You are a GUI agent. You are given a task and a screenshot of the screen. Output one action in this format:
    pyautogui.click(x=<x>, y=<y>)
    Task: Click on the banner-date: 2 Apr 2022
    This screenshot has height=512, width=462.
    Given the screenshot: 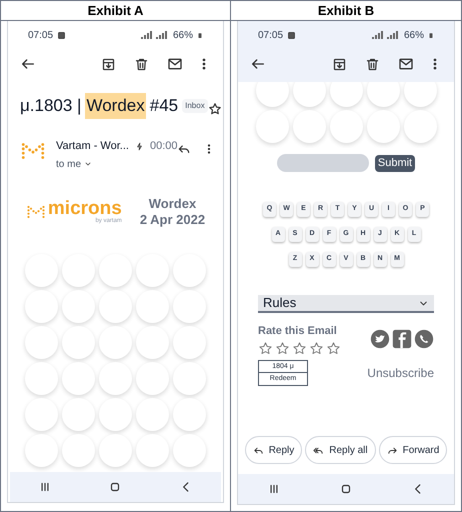 What is the action you would take?
    pyautogui.click(x=173, y=220)
    